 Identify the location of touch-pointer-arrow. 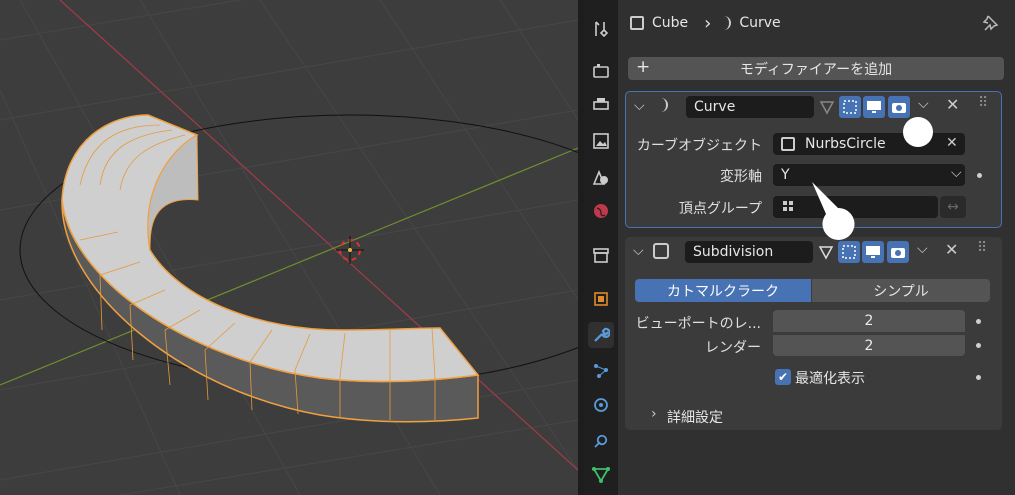
(833, 211).